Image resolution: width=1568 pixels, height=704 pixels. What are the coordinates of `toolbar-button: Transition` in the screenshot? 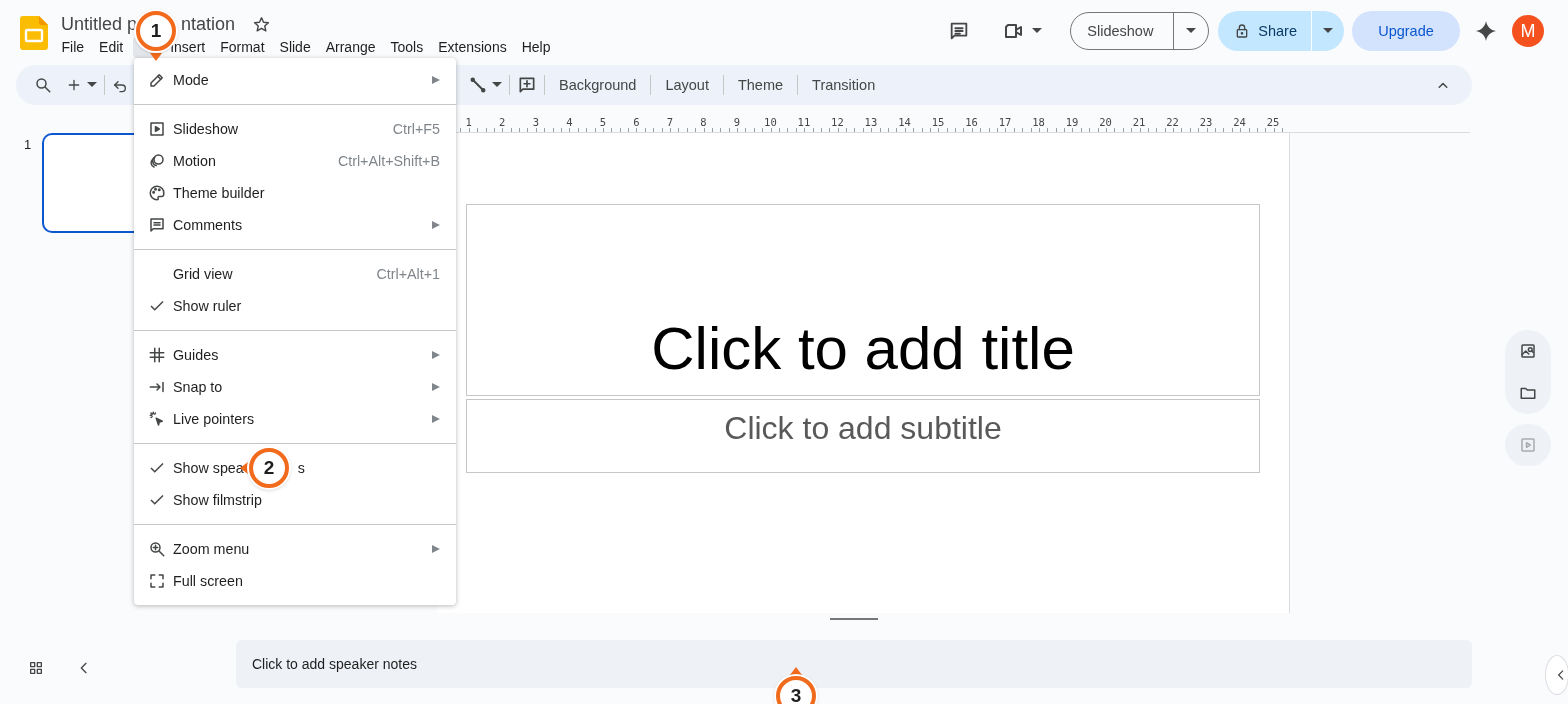 It's located at (844, 85).